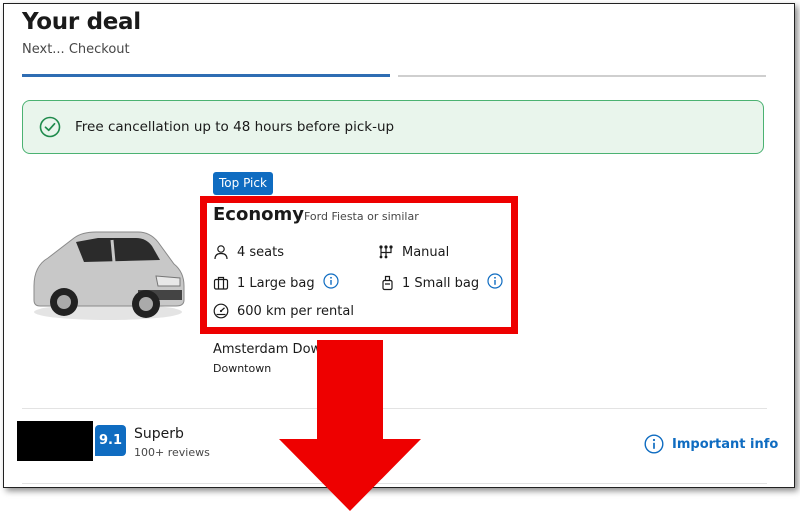  I want to click on supplier-logo, so click(55, 441).